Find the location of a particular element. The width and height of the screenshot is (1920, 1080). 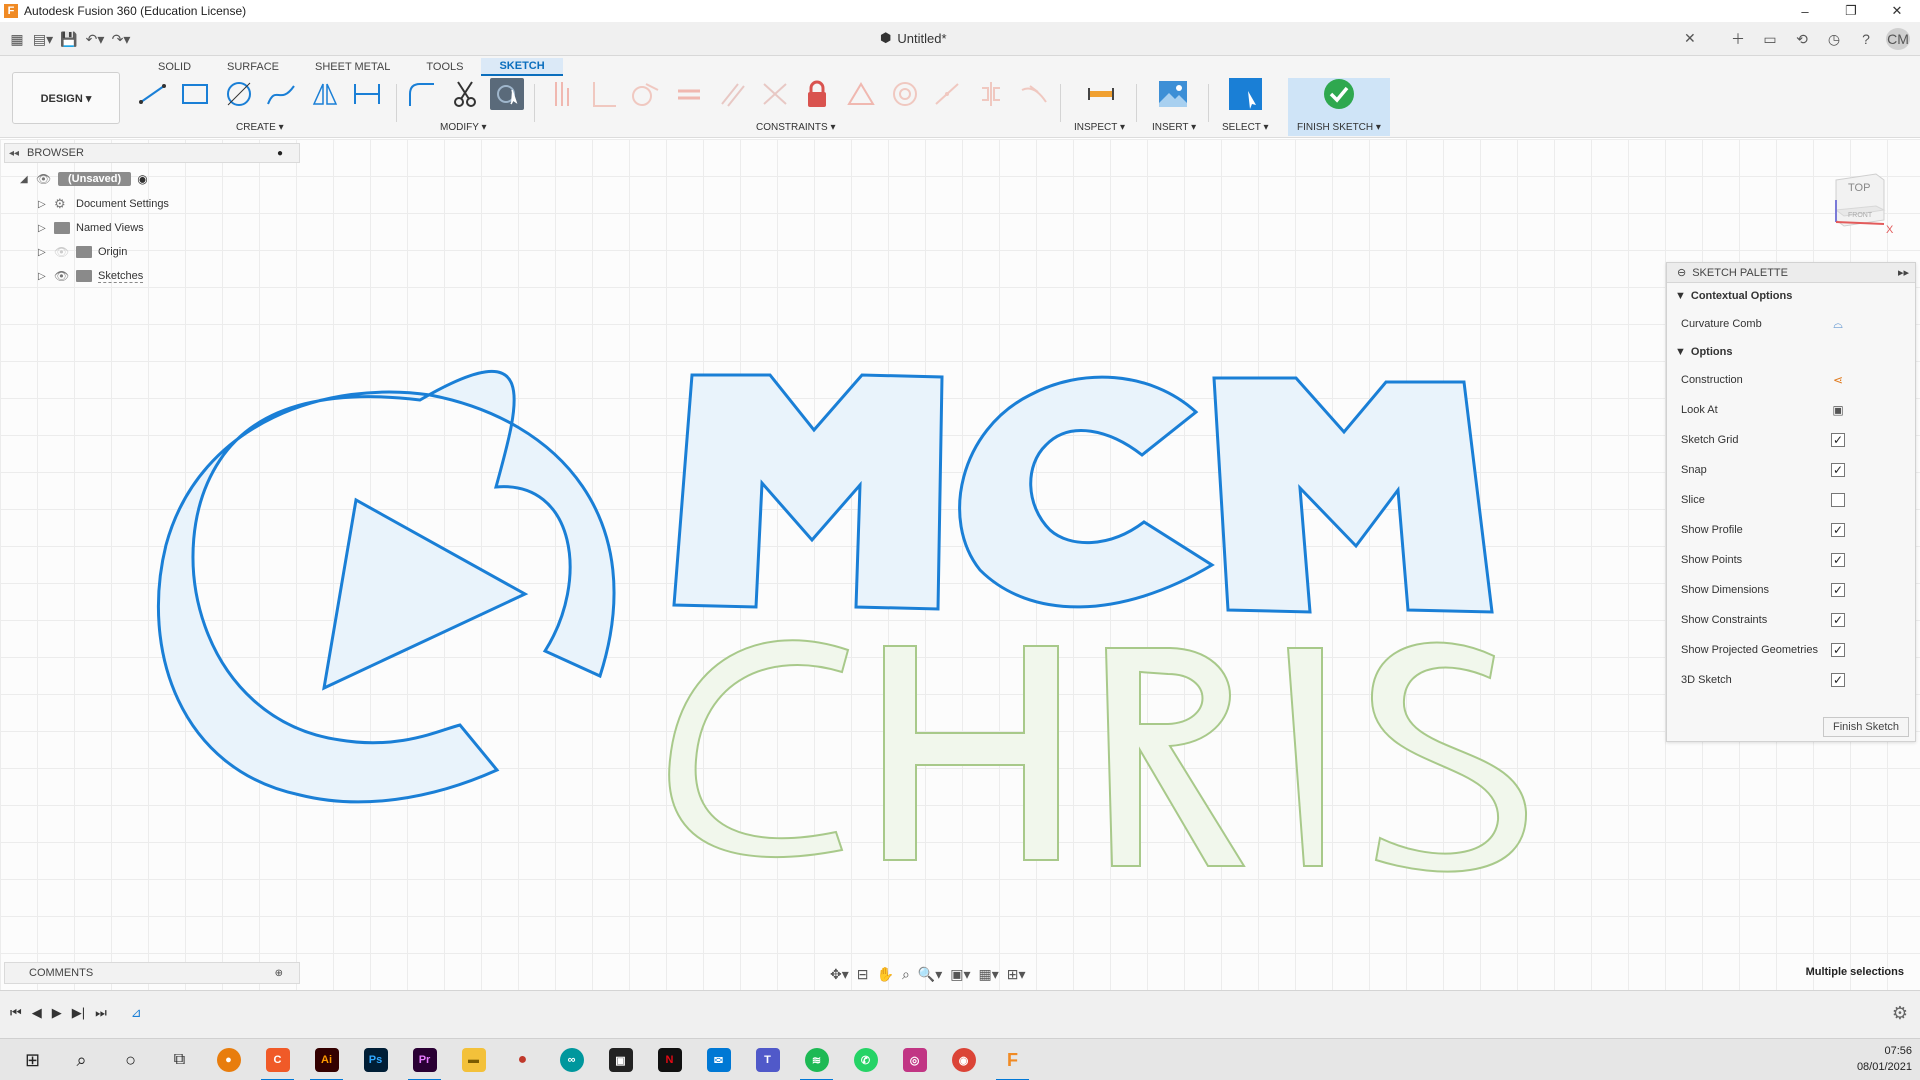

inspect-group-label: INSPECT ▾ is located at coordinates (1099, 127).